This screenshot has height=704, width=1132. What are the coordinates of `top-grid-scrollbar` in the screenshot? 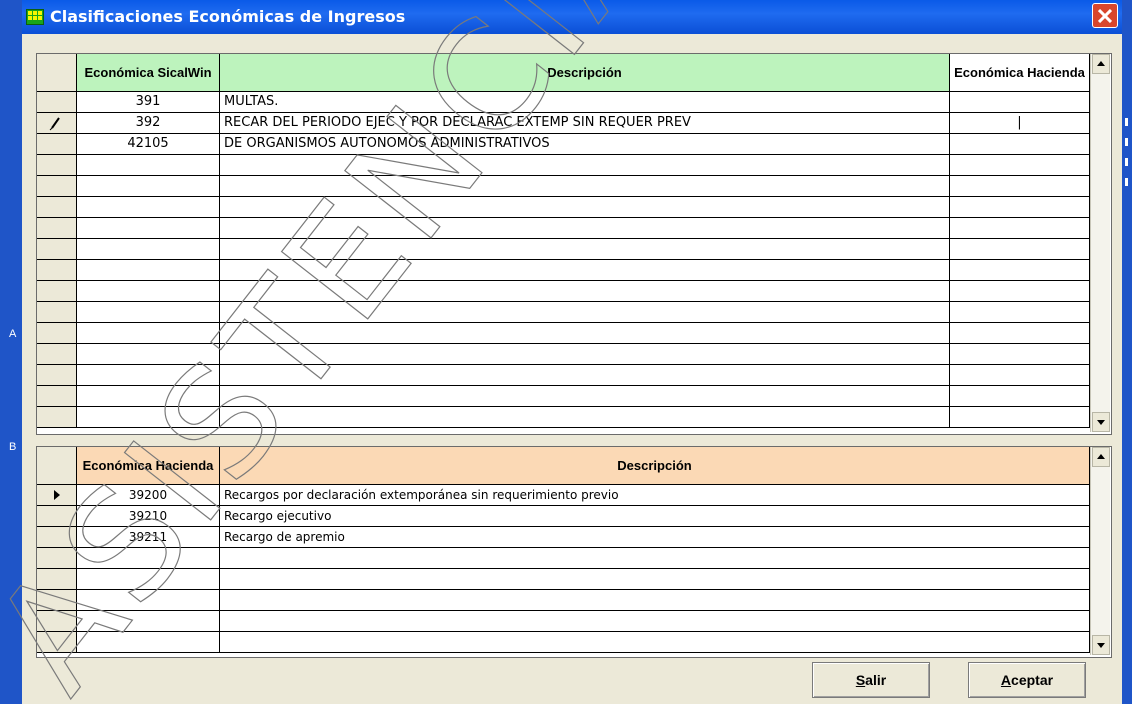 It's located at (1100, 243).